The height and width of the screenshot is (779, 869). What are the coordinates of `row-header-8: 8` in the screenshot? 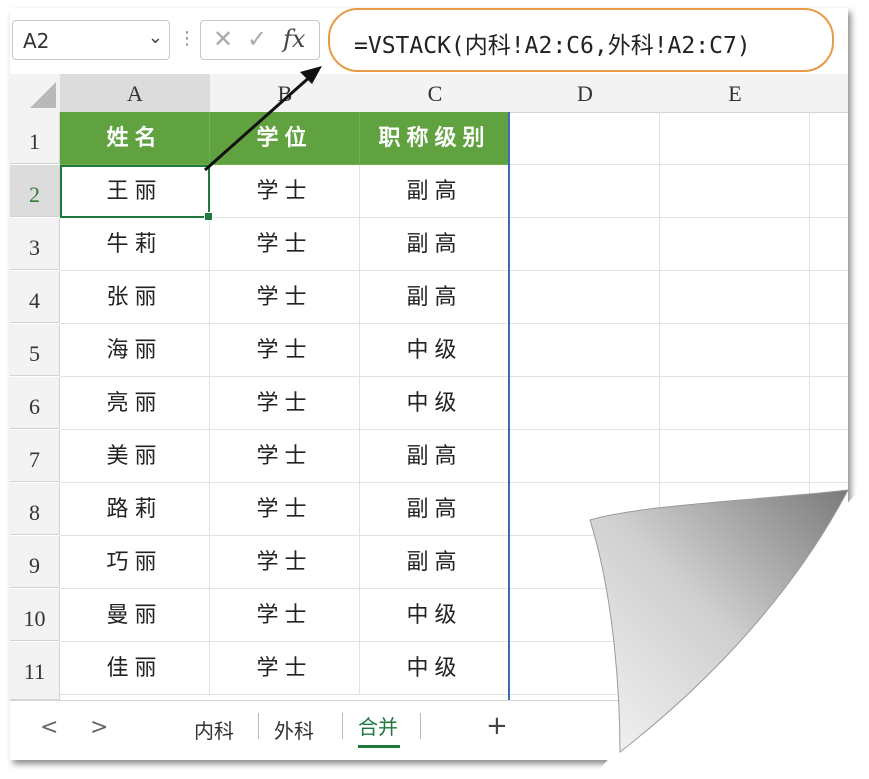 It's located at (35, 509).